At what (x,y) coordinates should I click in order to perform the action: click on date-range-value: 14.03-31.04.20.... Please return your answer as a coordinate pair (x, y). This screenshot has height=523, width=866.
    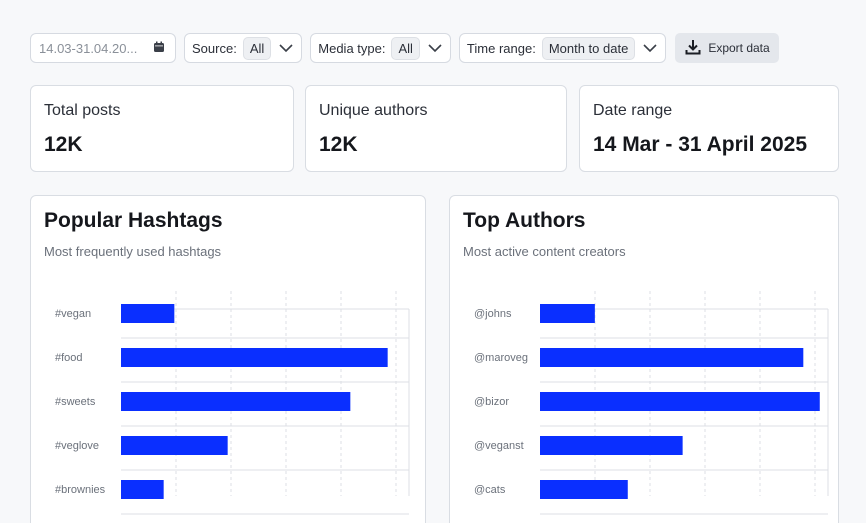
    Looking at the image, I should click on (88, 48).